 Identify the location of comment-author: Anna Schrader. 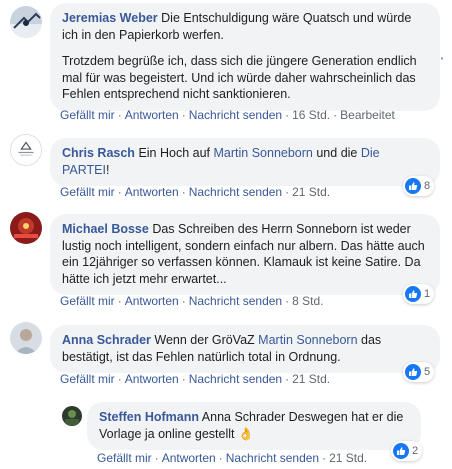
(106, 340).